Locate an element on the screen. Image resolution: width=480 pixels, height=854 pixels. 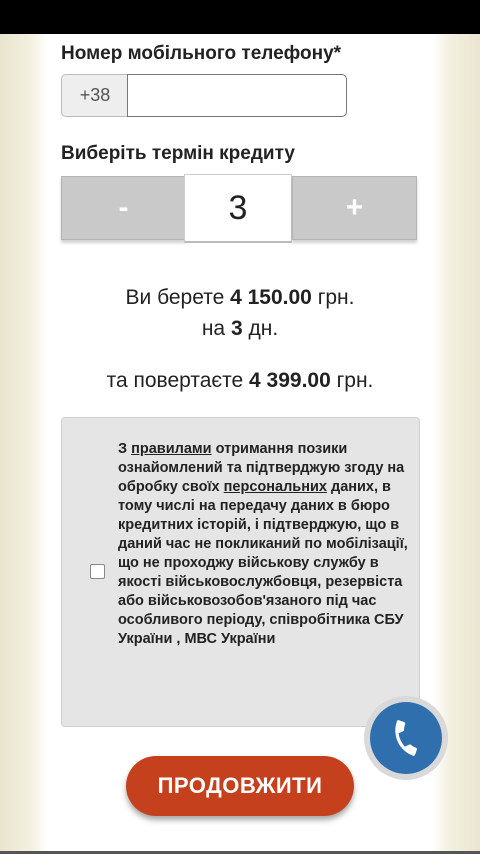
term-stepper: - 3 + is located at coordinates (239, 208).